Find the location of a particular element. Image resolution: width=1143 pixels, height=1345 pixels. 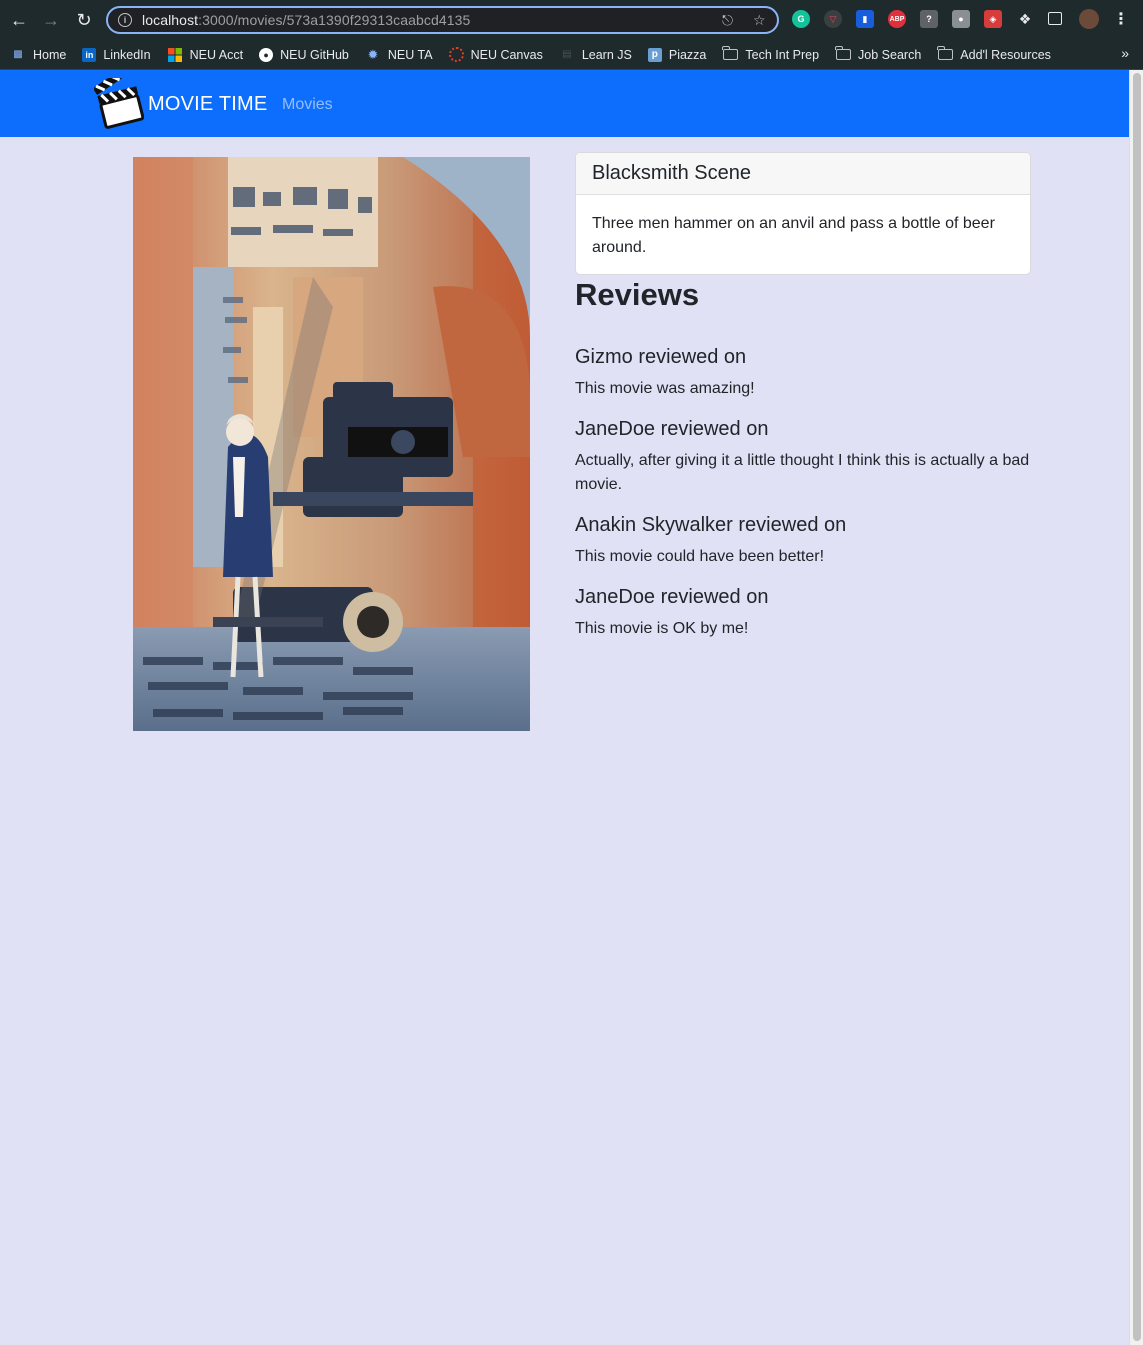

nav-link-movies: Movies is located at coordinates (307, 105).